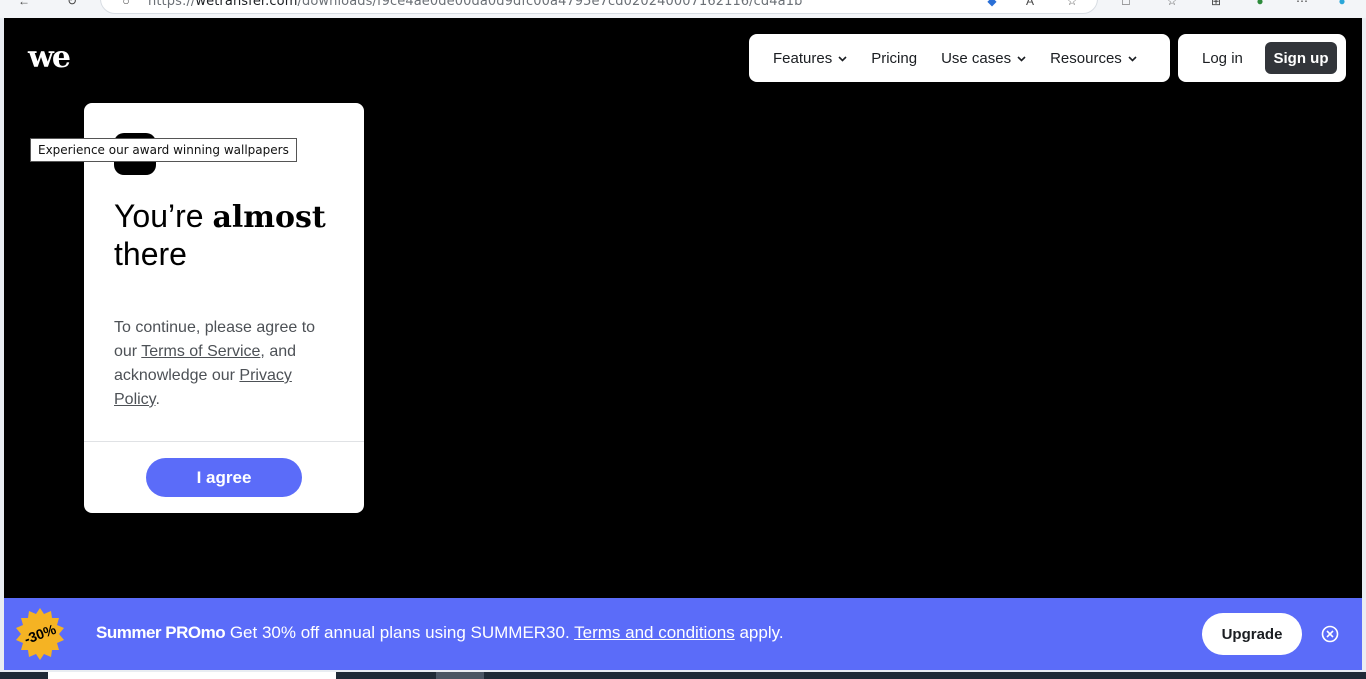 The image size is (1366, 679). I want to click on favorite-star-icon: ☆, so click(1072, 4).